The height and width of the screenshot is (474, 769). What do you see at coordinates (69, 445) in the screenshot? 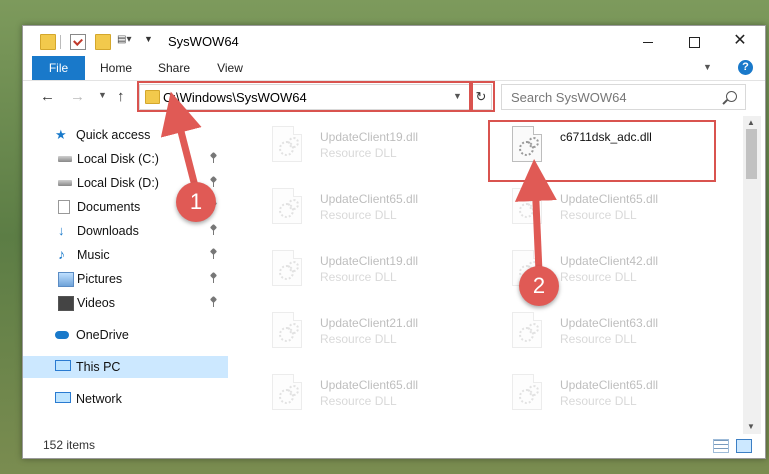
I see `item-count: 152 items` at bounding box center [69, 445].